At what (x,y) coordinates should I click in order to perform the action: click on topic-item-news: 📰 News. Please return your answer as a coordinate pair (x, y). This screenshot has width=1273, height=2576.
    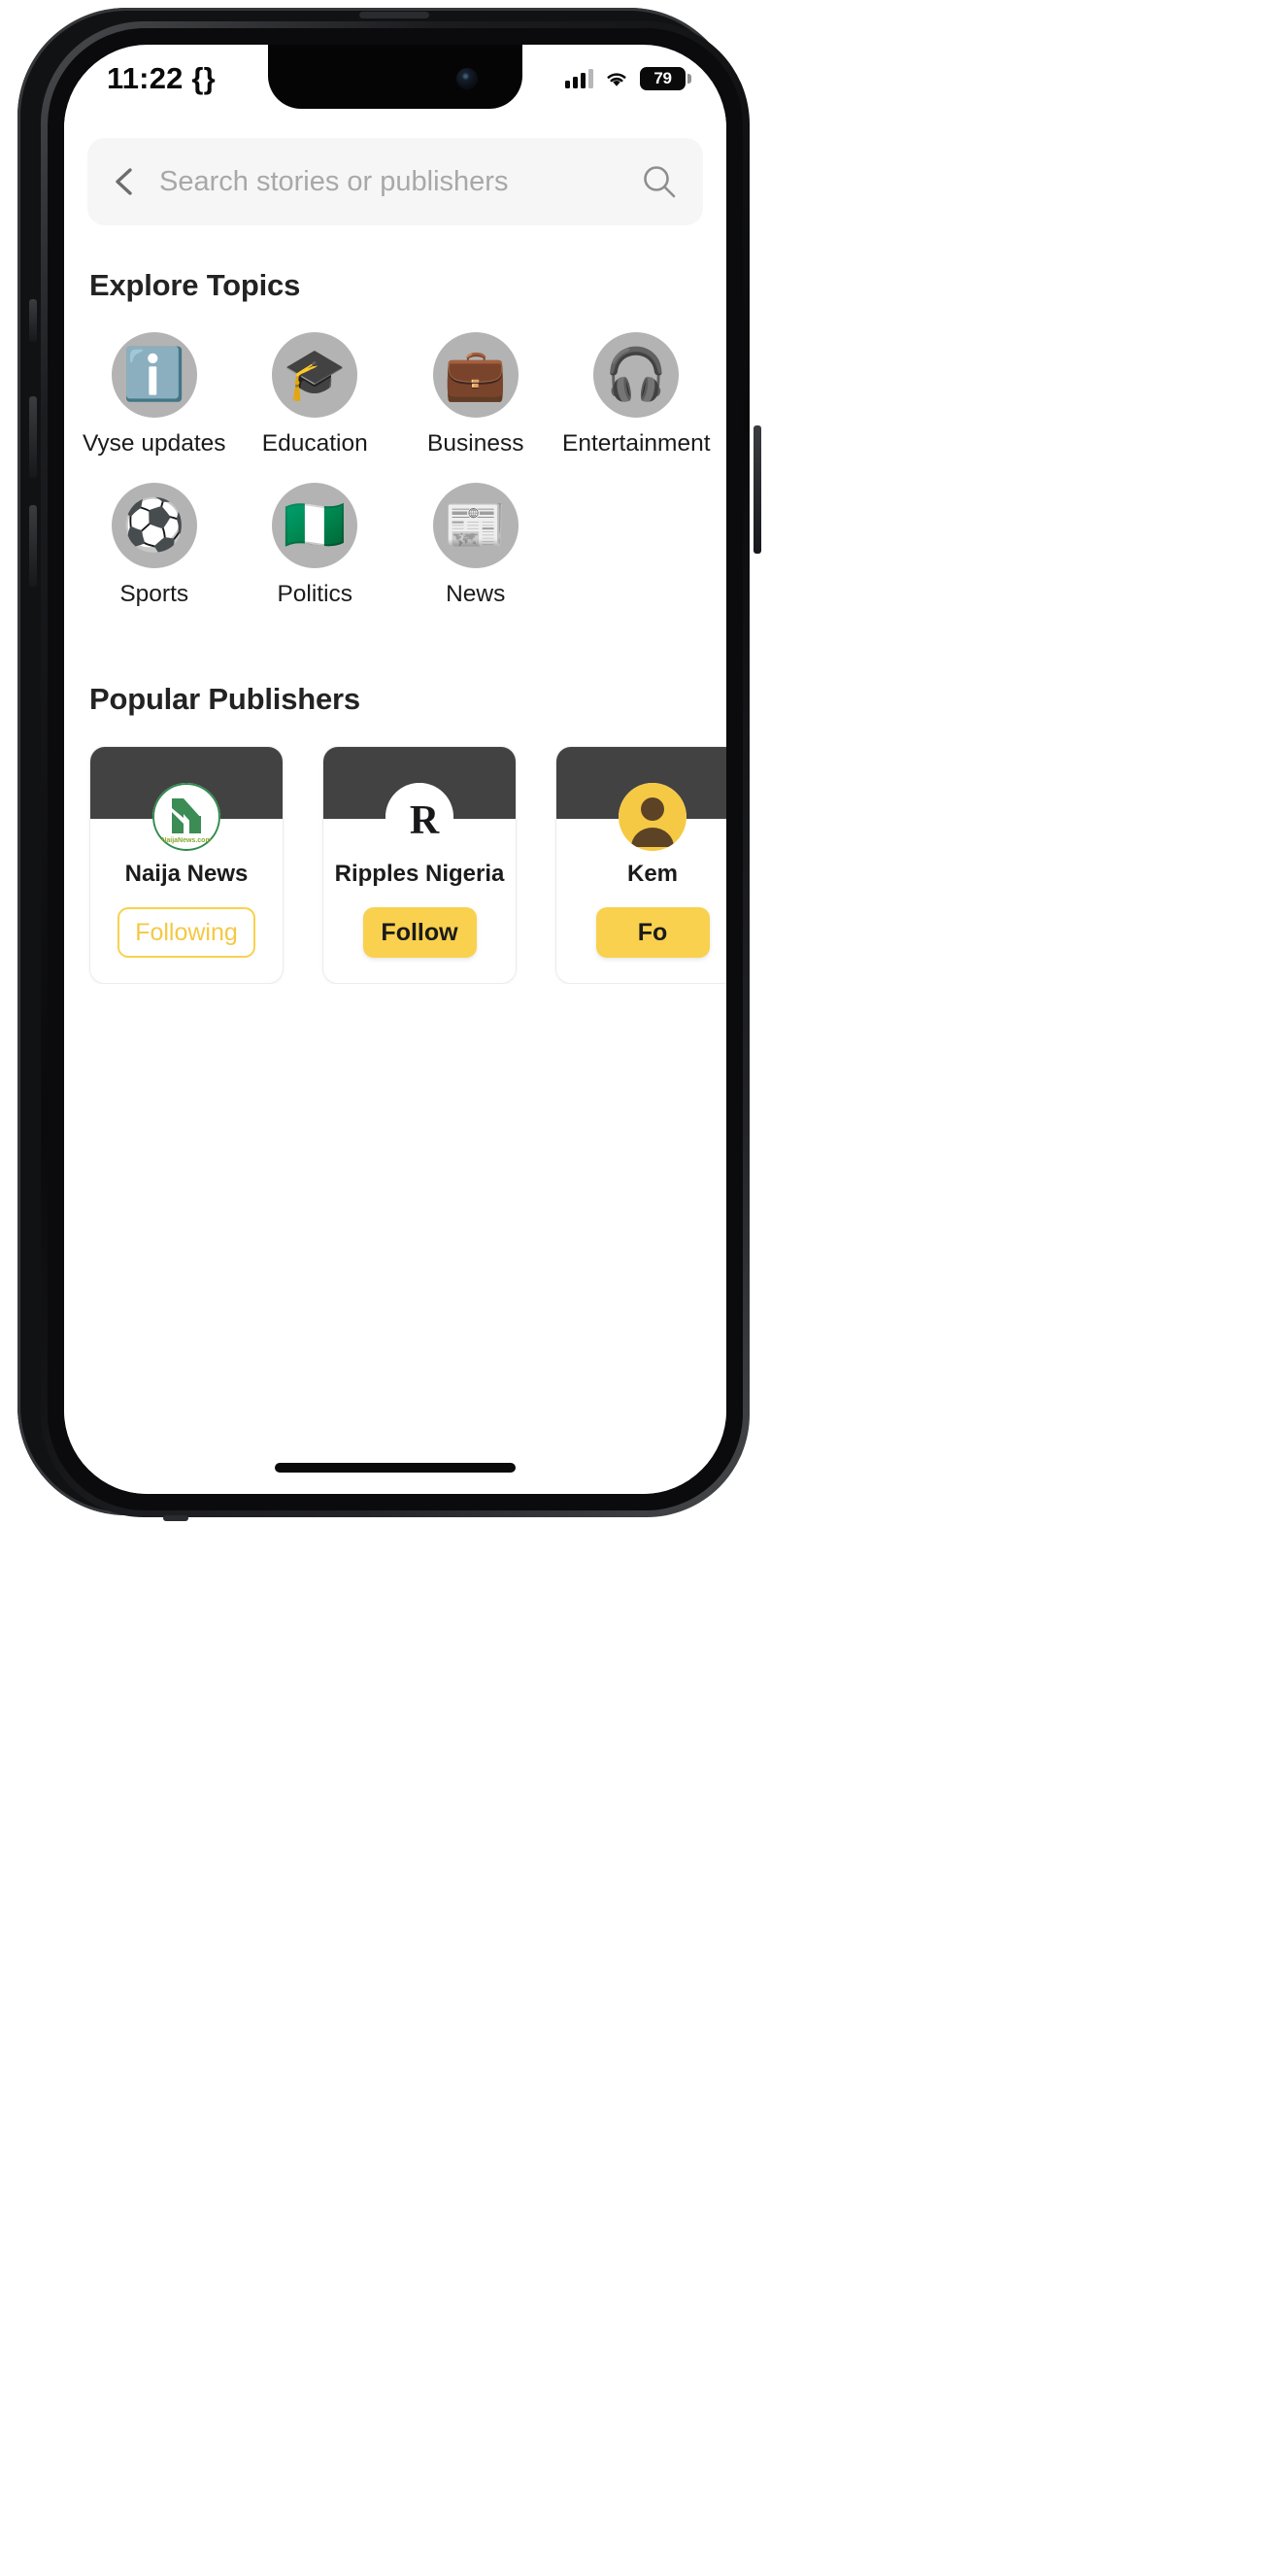
    Looking at the image, I should click on (475, 545).